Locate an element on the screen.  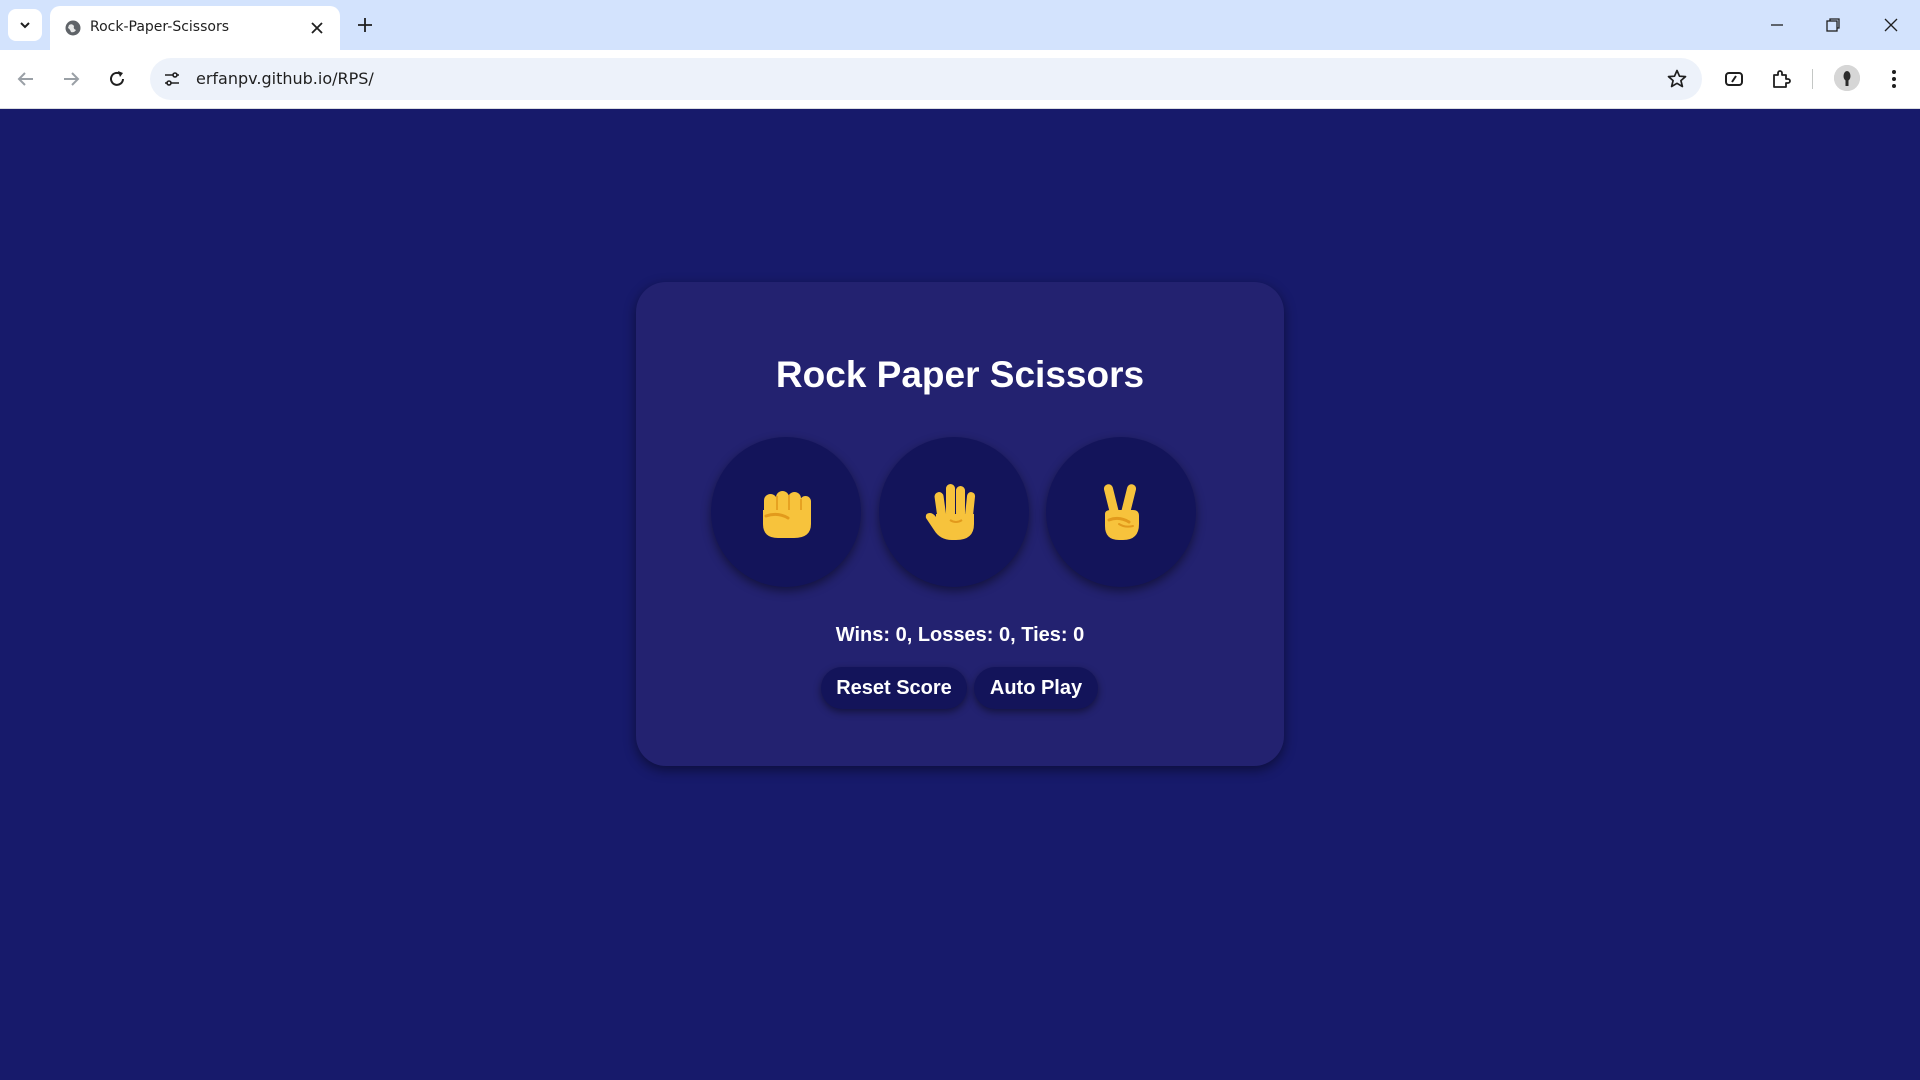
scissors-button is located at coordinates (1121, 512).